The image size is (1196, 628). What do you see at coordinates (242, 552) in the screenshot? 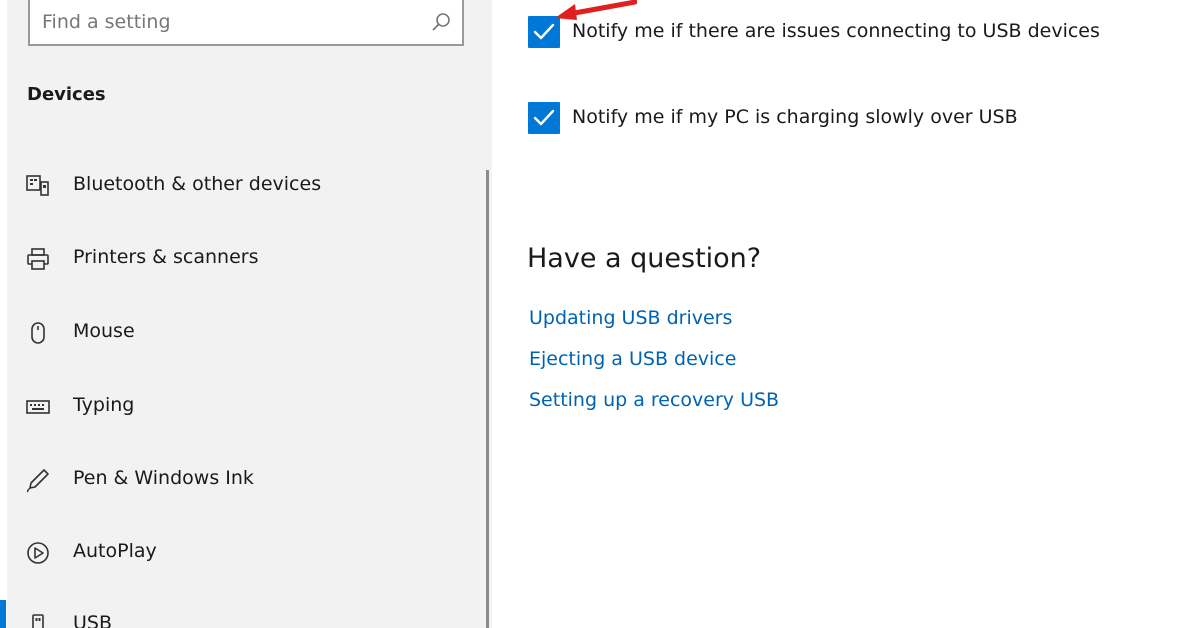
I see `sidebar-item-autoplay: AutoPlay` at bounding box center [242, 552].